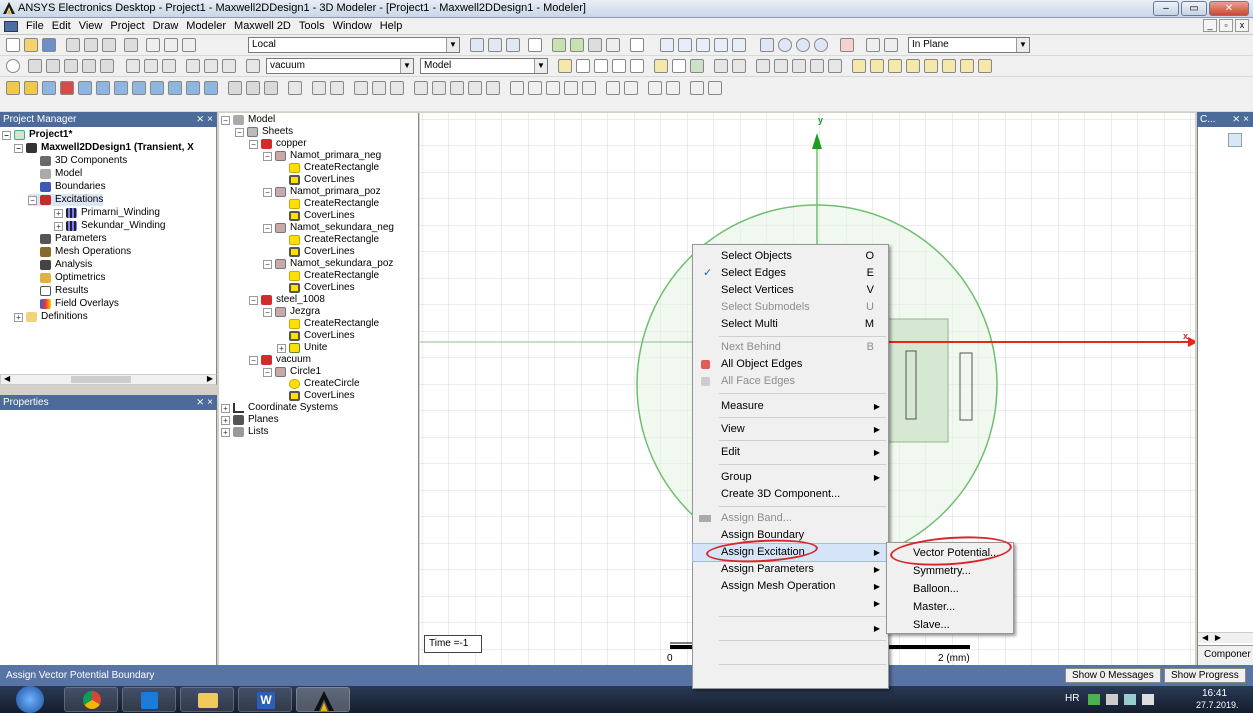 Image resolution: width=1253 pixels, height=713 pixels. Describe the element at coordinates (637, 66) in the screenshot. I see `toolbar-icon-ac` at that location.